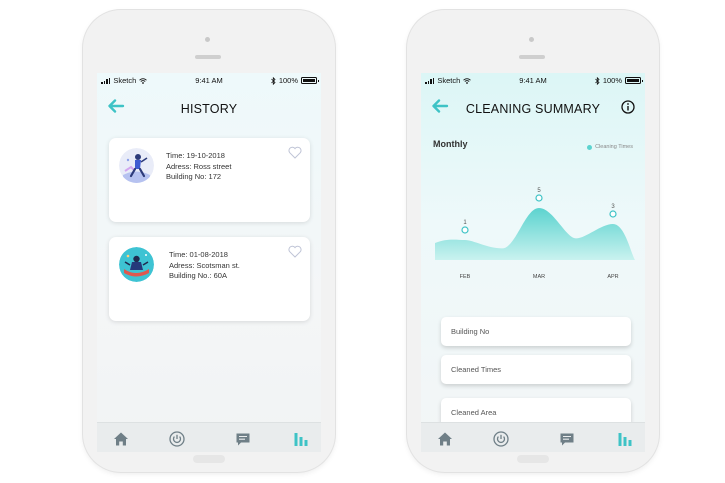 The height and width of the screenshot is (483, 725). What do you see at coordinates (465, 223) in the screenshot?
I see `chart-data-label: 1` at bounding box center [465, 223].